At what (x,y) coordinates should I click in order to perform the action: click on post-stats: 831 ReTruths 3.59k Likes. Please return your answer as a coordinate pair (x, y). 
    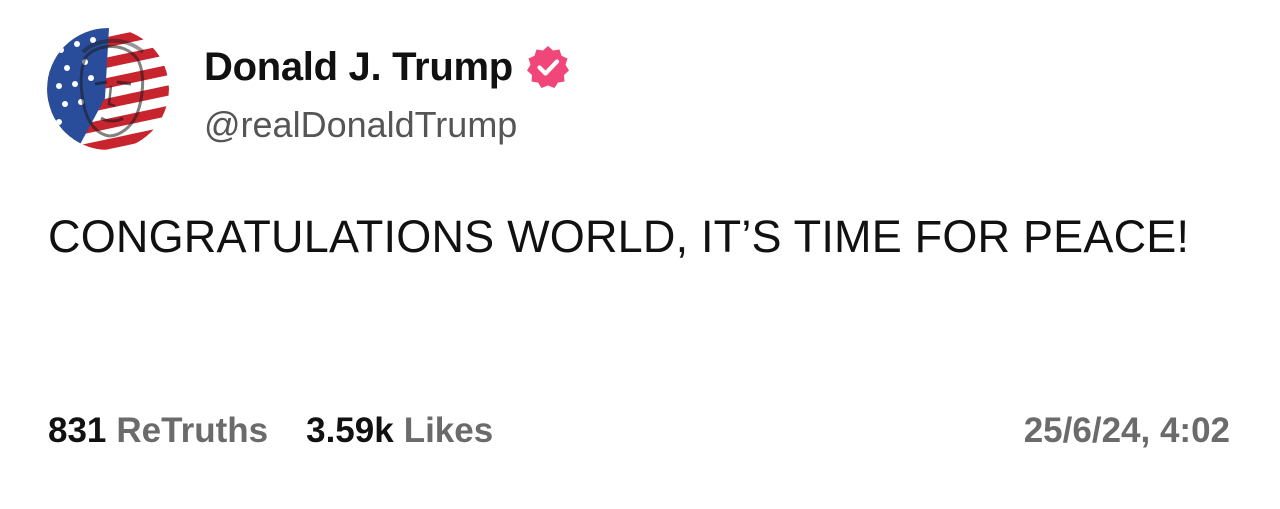
    Looking at the image, I should click on (270, 431).